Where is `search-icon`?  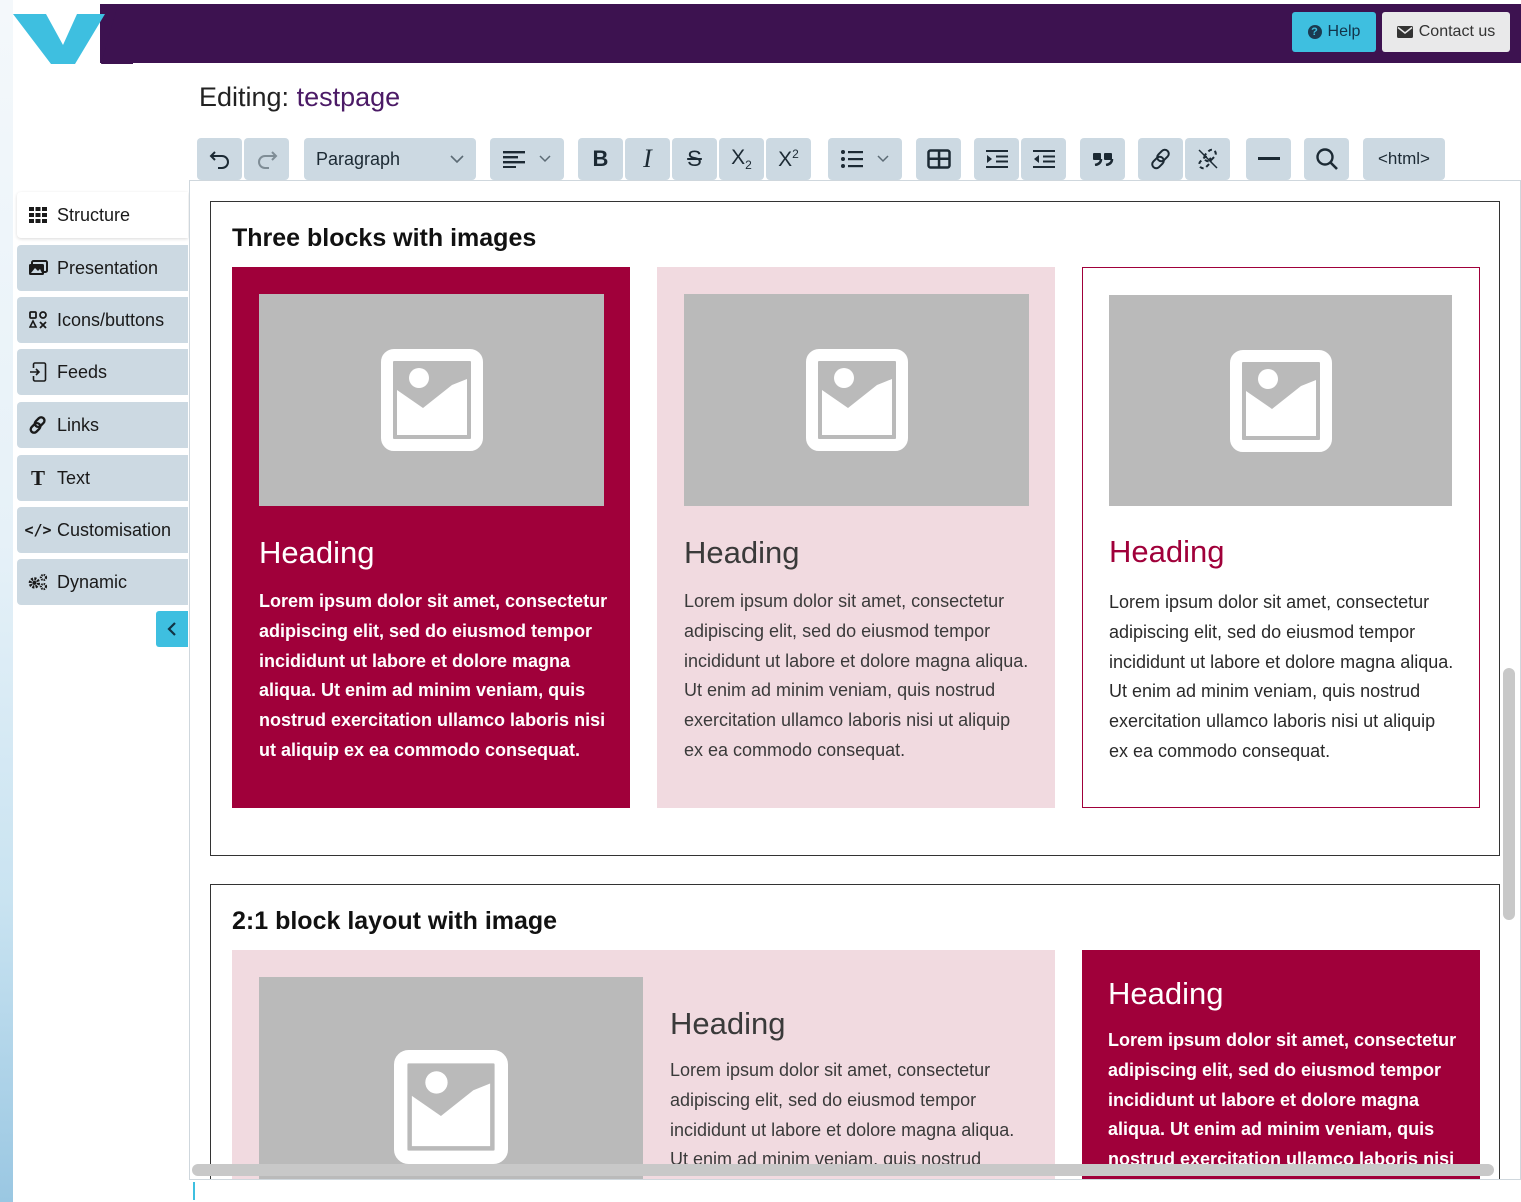 search-icon is located at coordinates (1326, 159).